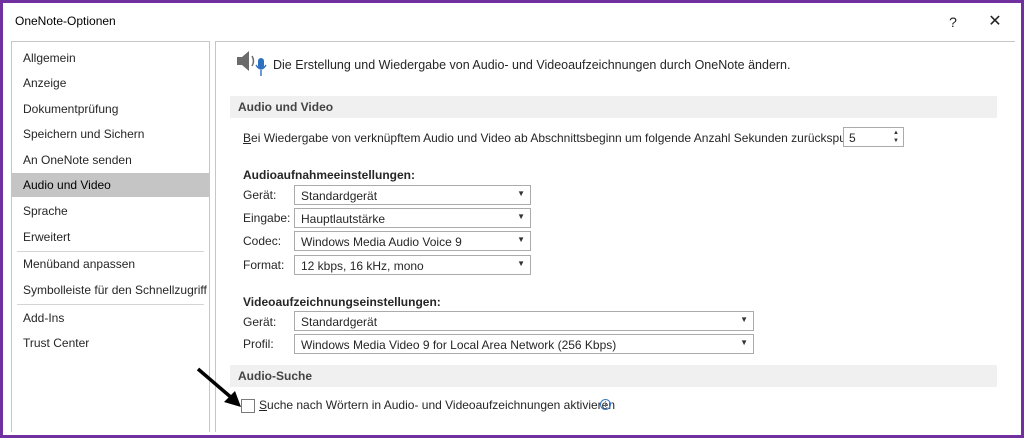 Image resolution: width=1024 pixels, height=438 pixels. I want to click on nav-item-speichern: Speichern und Sichern, so click(110, 134).